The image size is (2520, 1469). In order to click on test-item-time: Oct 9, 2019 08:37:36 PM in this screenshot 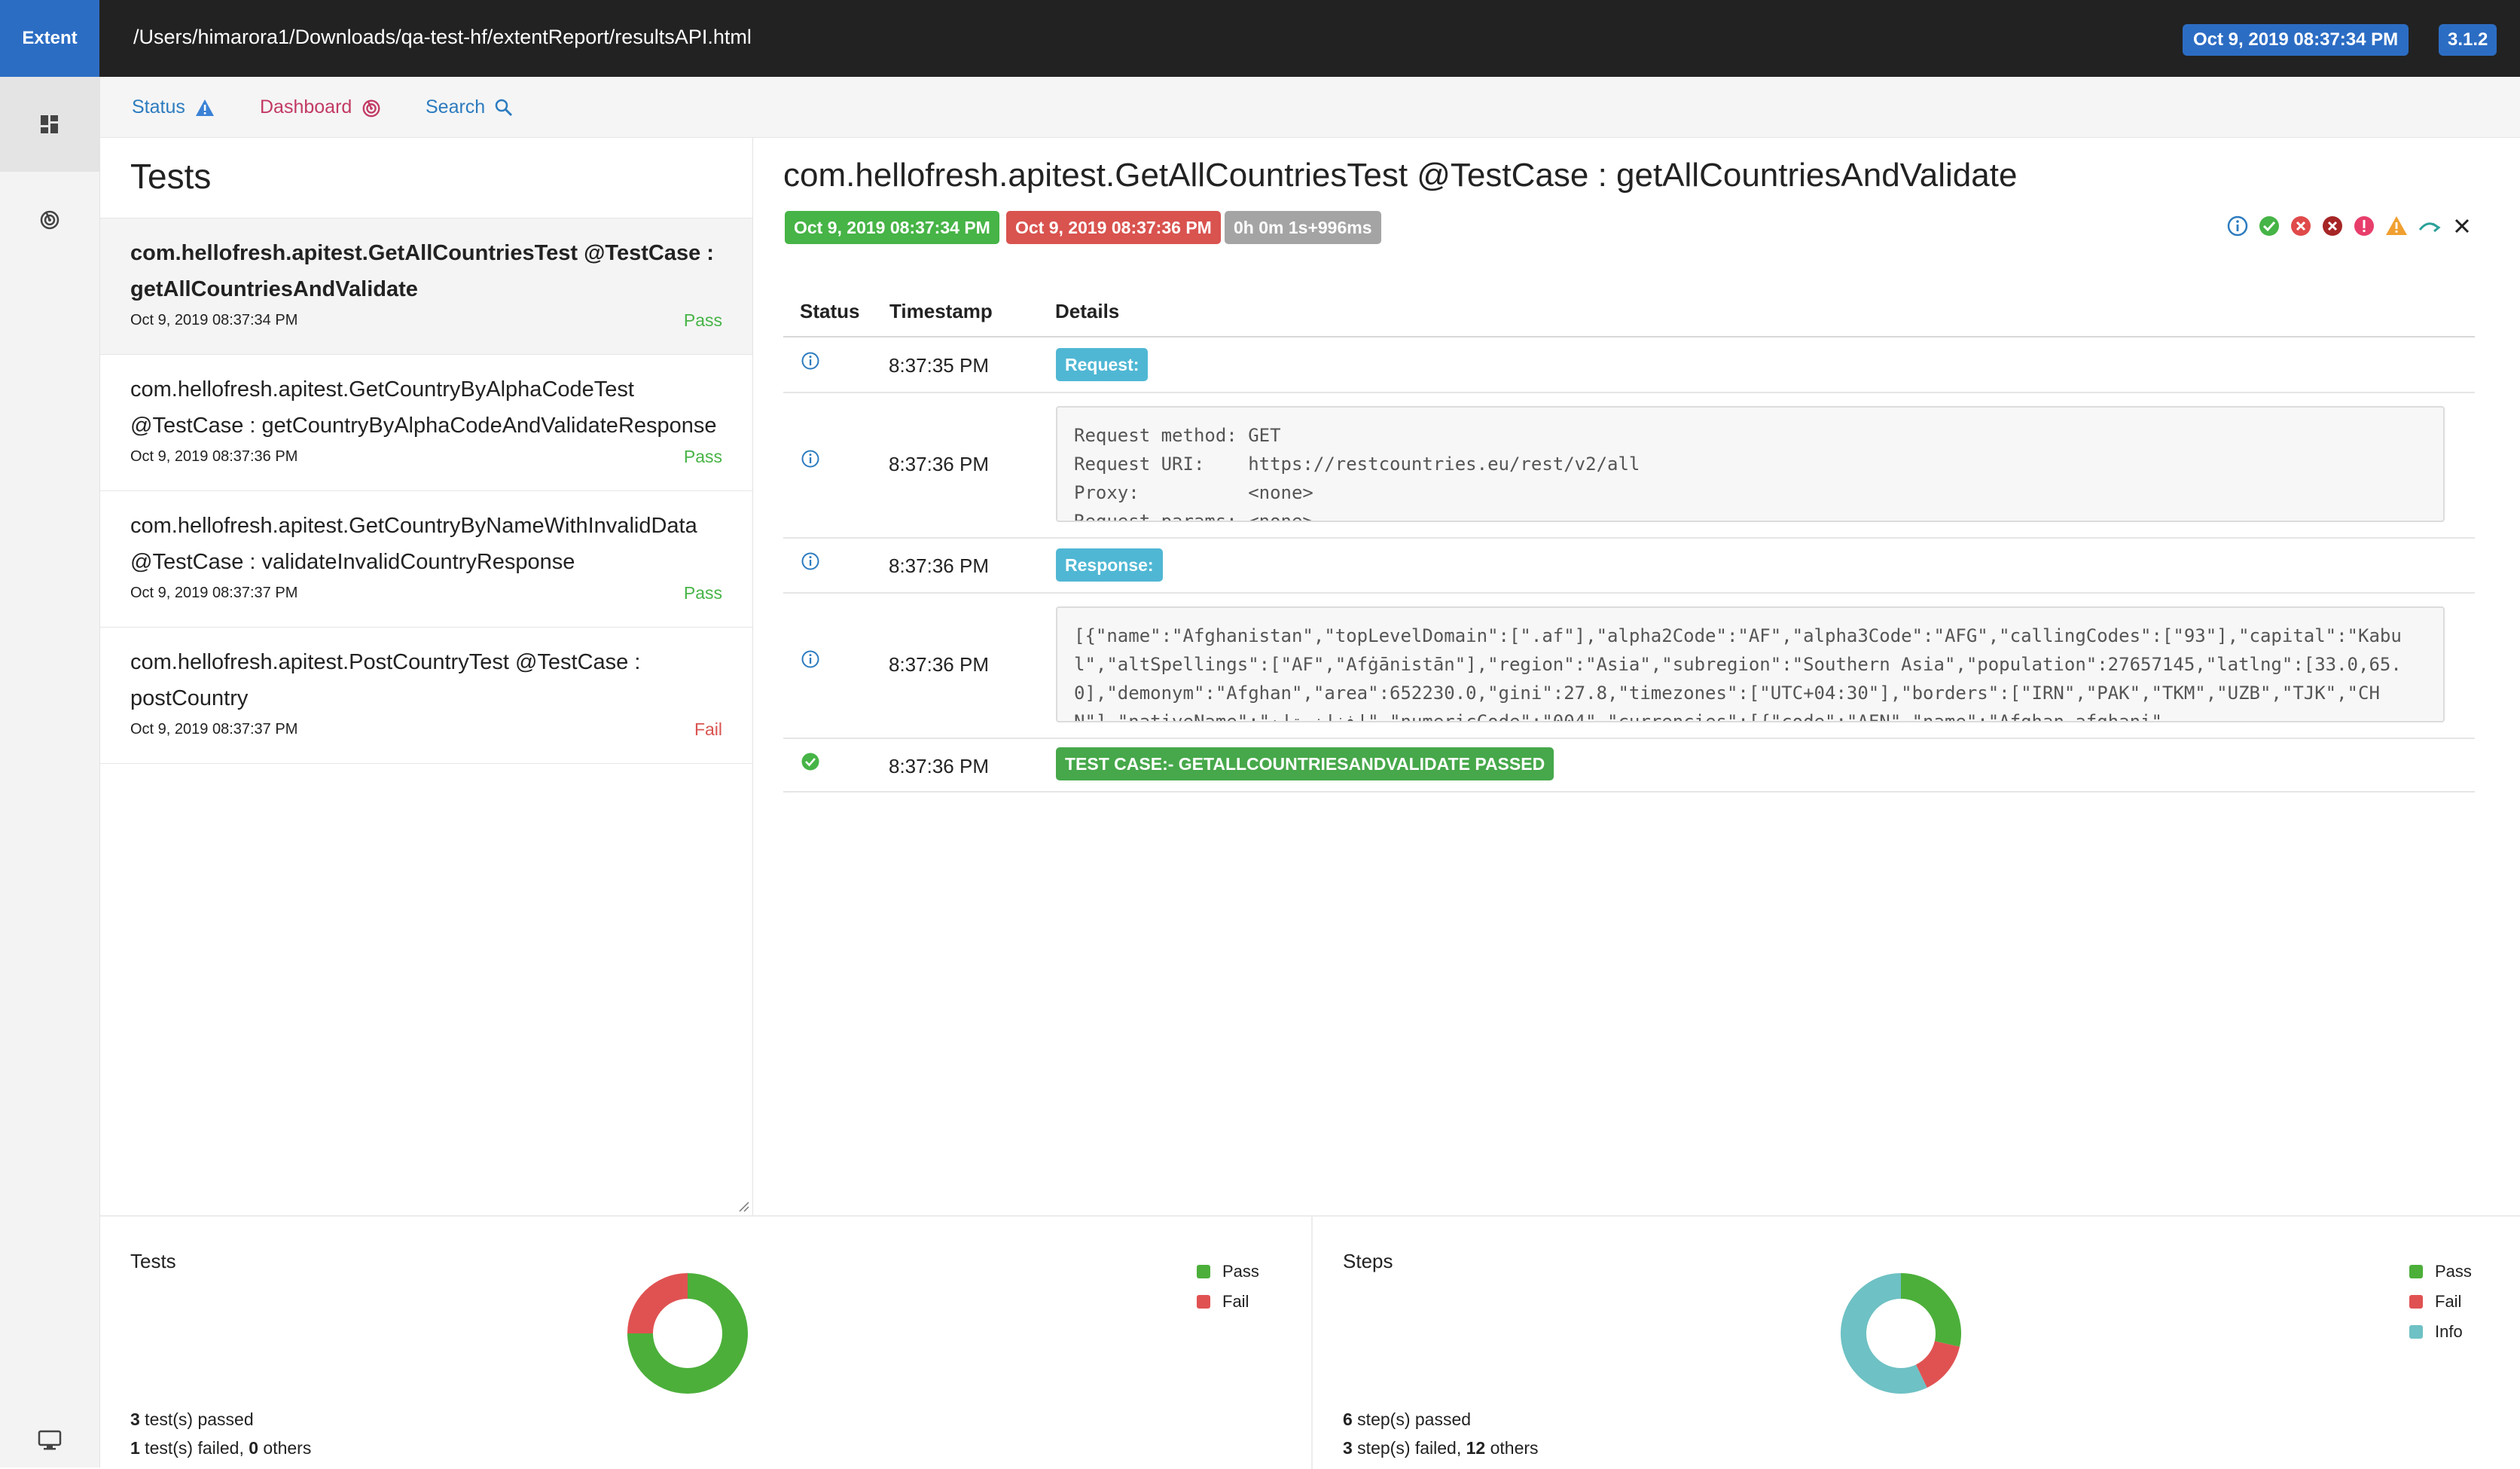, I will do `click(214, 456)`.